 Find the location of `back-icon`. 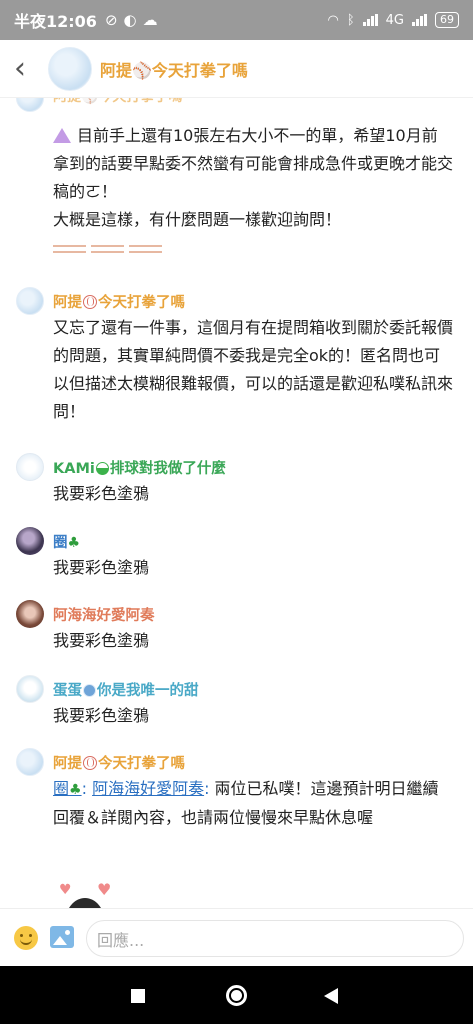

back-icon is located at coordinates (331, 996).